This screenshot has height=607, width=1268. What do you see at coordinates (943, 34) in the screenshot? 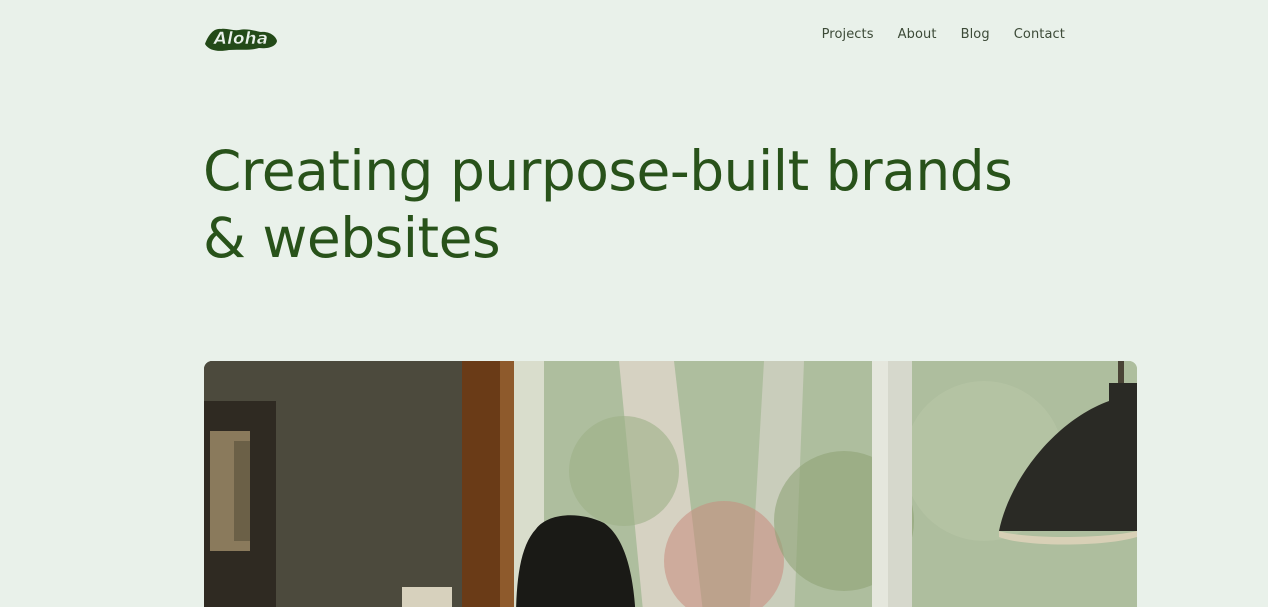
I see `main-nav: Projects About Blog Contact` at bounding box center [943, 34].